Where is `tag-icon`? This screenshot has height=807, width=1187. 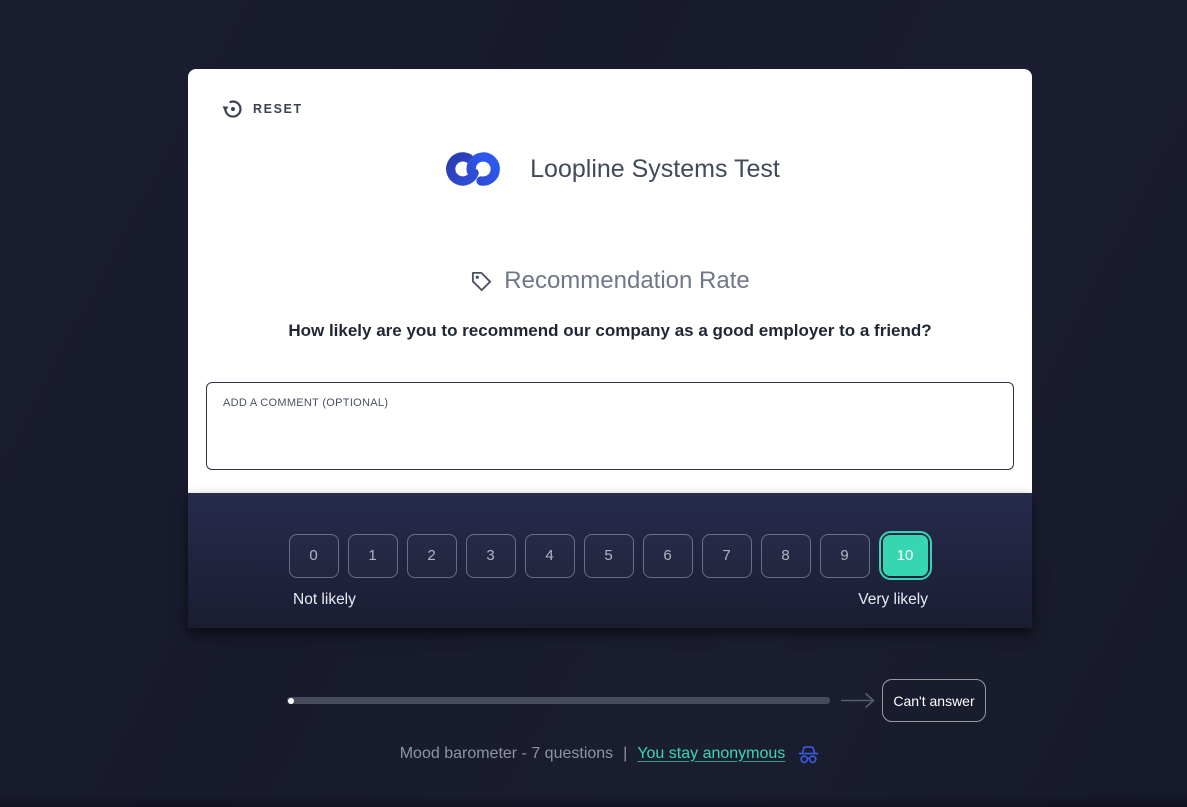 tag-icon is located at coordinates (481, 281).